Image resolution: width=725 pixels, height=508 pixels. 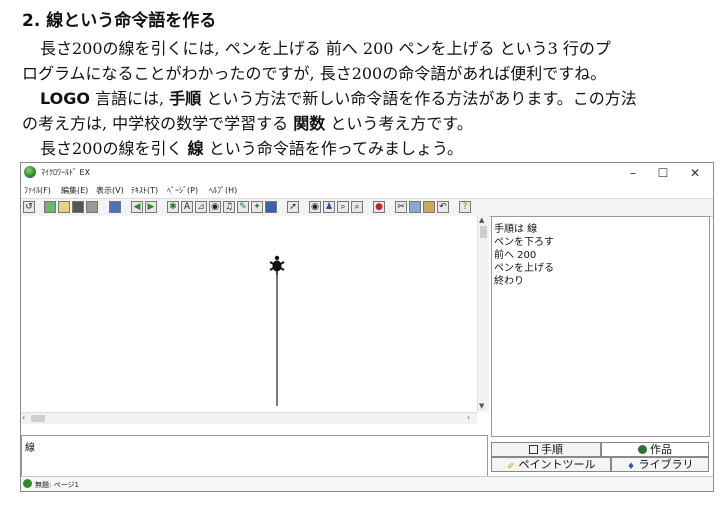 I want to click on procedure-line: 終わり, so click(x=509, y=281).